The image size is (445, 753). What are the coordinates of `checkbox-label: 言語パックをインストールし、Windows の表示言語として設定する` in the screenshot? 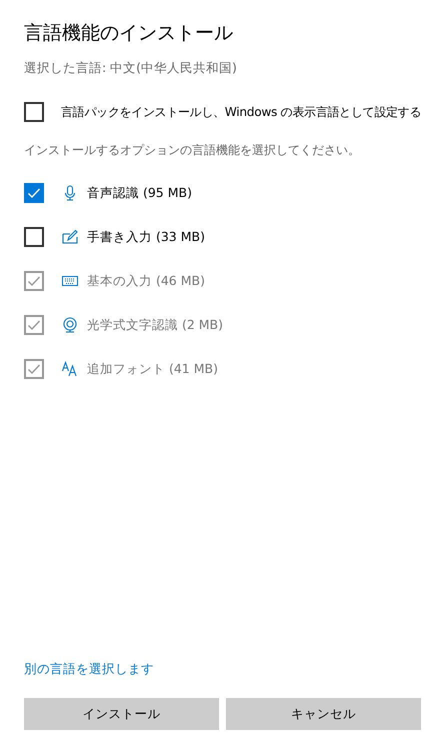 It's located at (241, 112).